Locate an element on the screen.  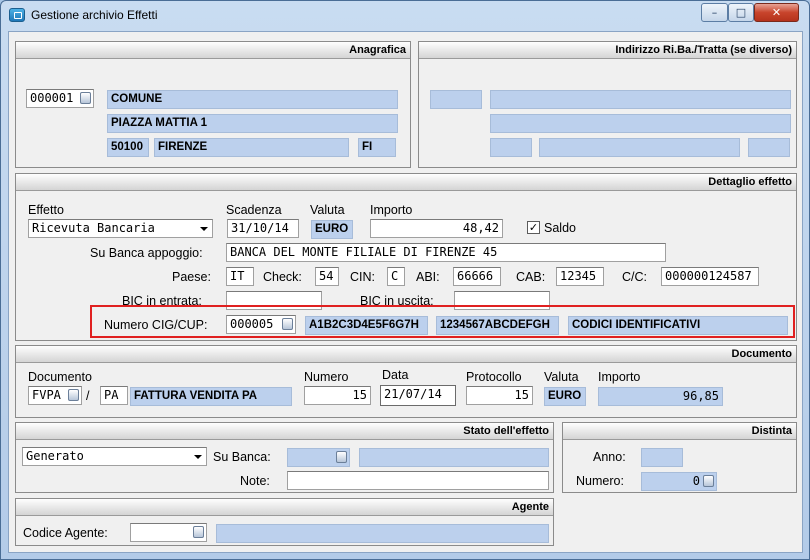
doc-data-label: Data is located at coordinates (395, 375).